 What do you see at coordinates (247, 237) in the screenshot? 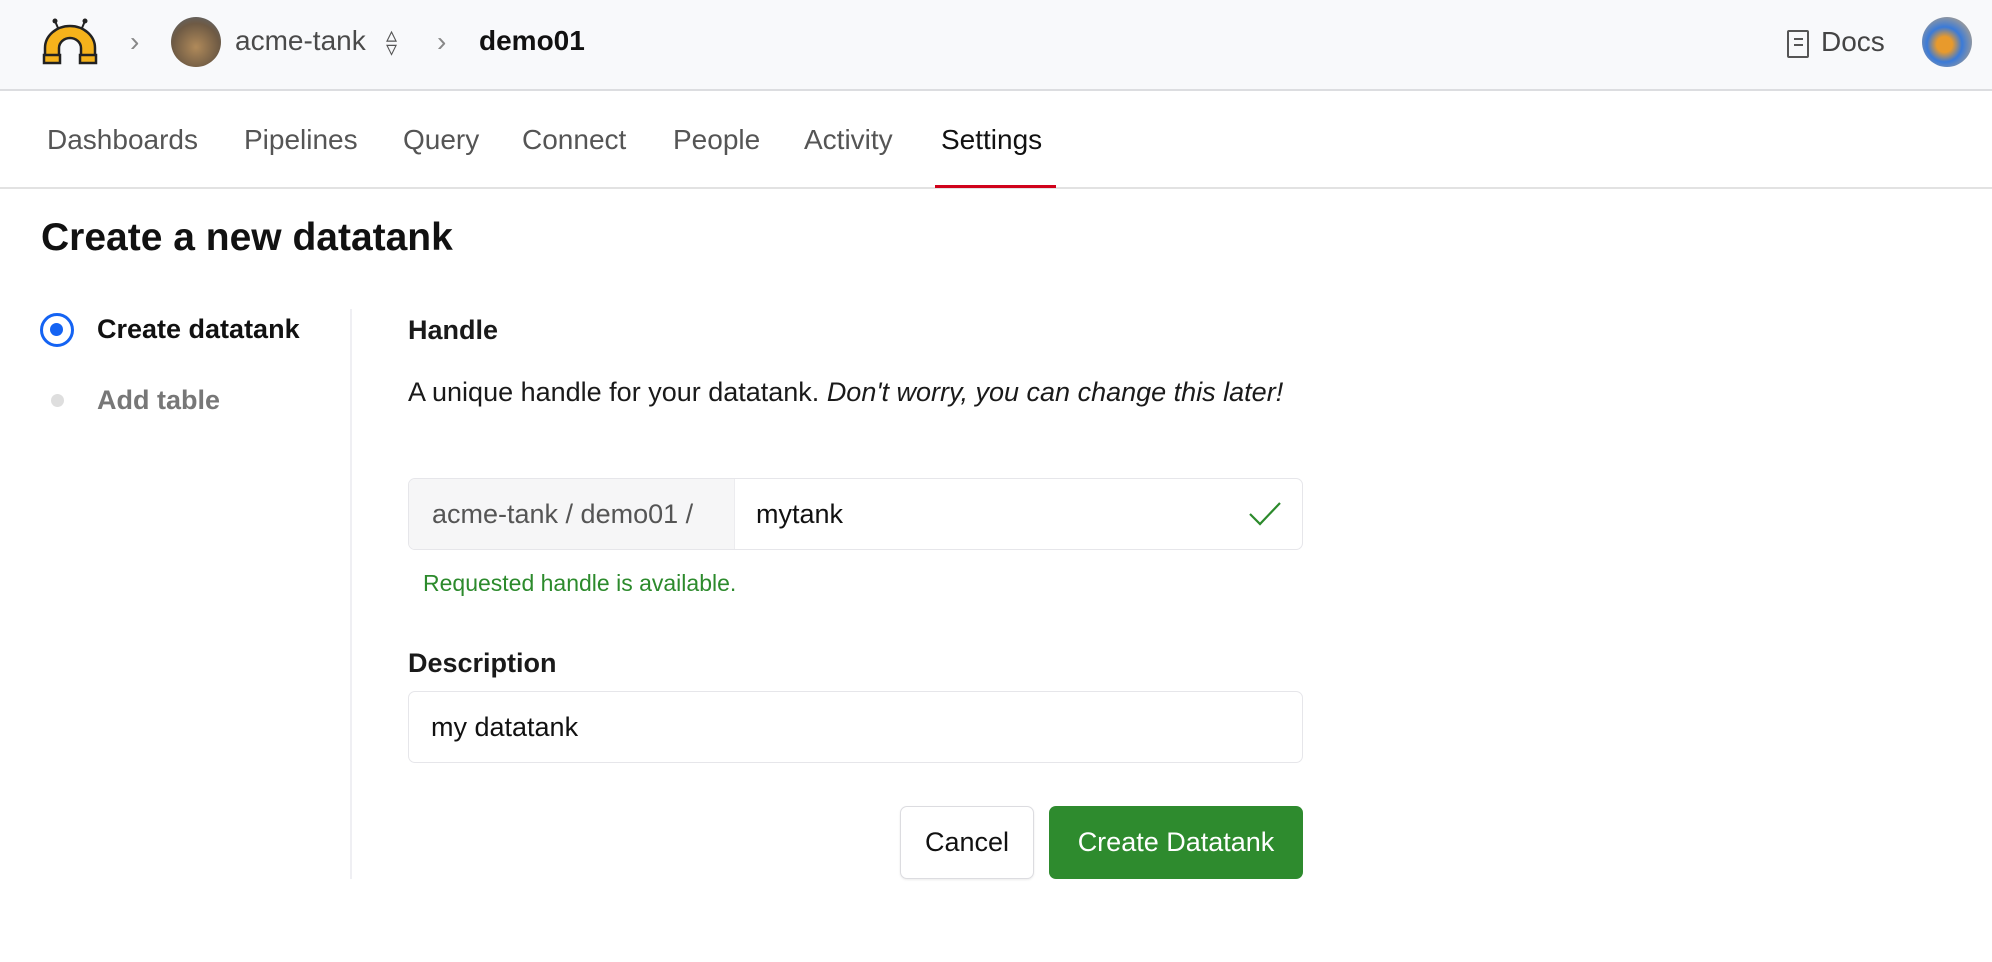
I see `page-title: Create a new datatank` at bounding box center [247, 237].